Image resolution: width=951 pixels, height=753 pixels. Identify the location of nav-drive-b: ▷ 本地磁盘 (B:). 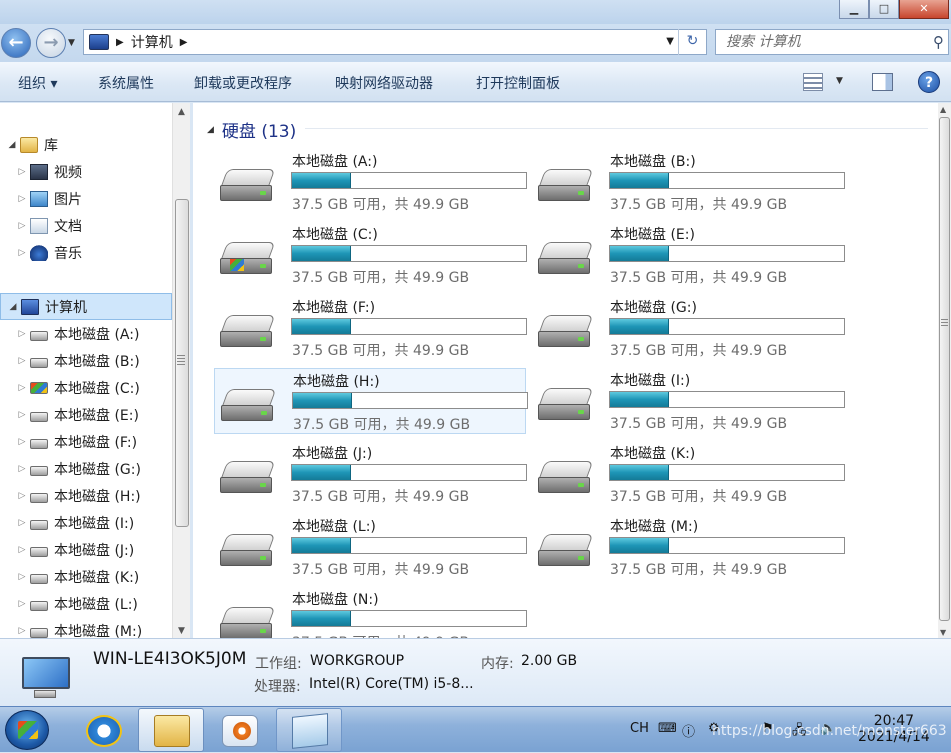
(86, 360).